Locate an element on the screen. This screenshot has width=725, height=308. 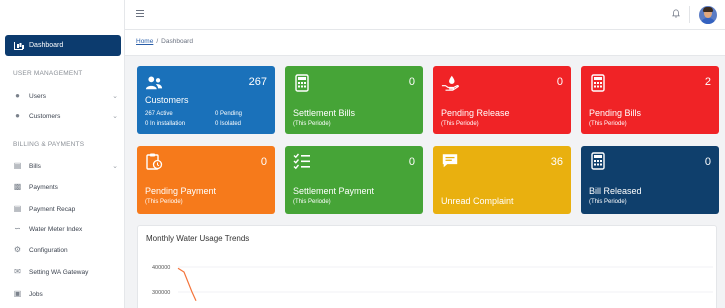
customers-isolated: 0 Isolated is located at coordinates (228, 124).